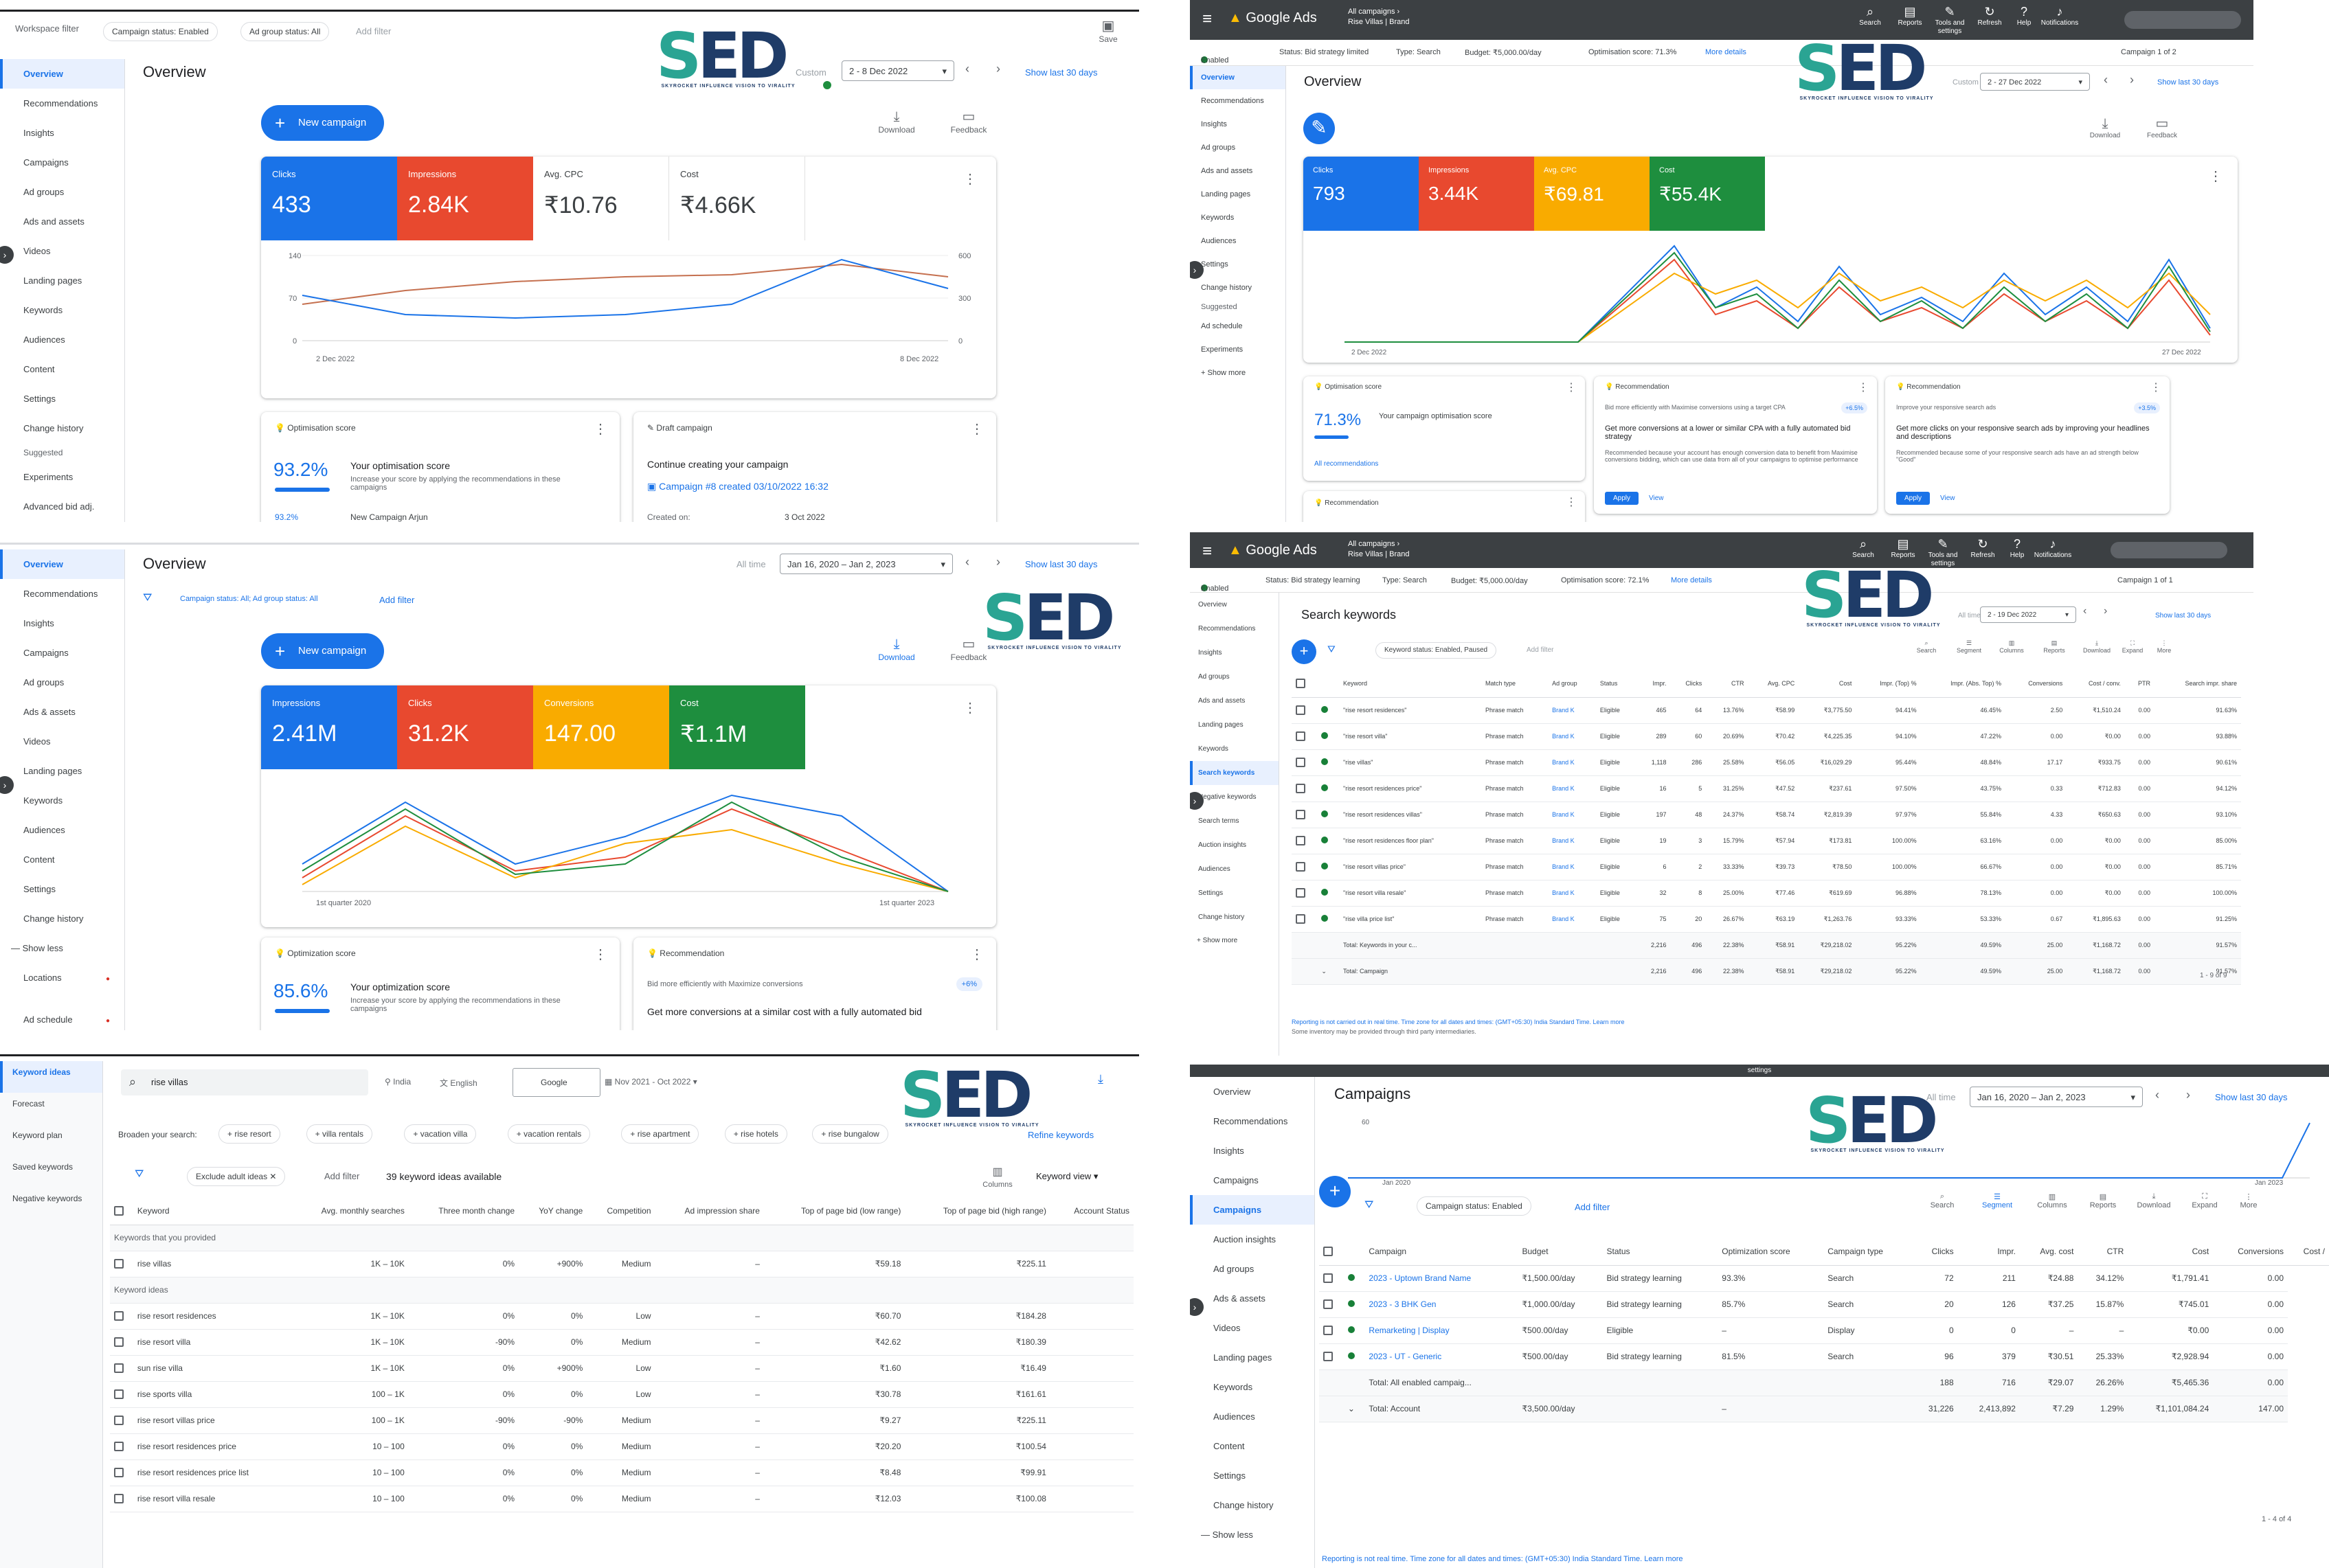  What do you see at coordinates (2056, 1097) in the screenshot?
I see `date-range-picker: Jan 16, 2020 – Jan 2, 2023 ▾` at bounding box center [2056, 1097].